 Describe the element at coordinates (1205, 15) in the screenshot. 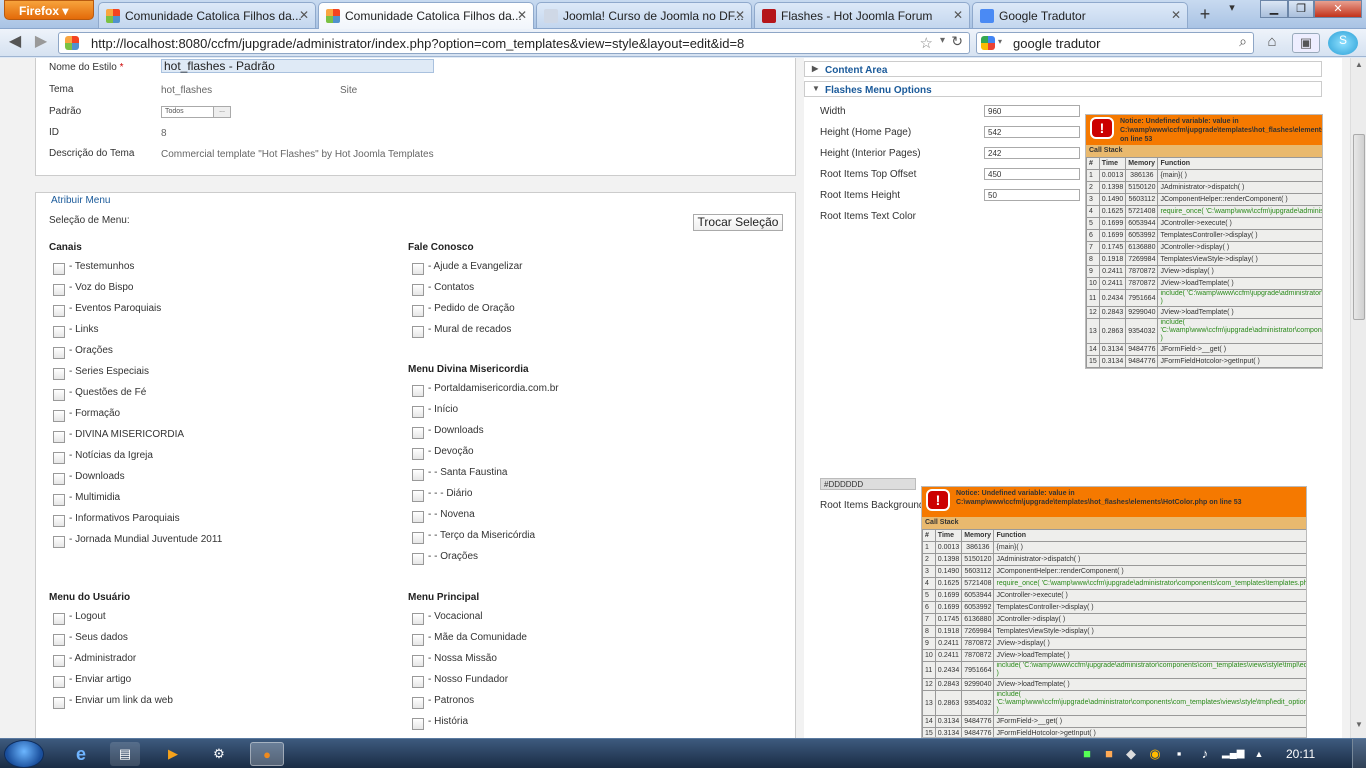

I see `new-tab-button: +` at that location.